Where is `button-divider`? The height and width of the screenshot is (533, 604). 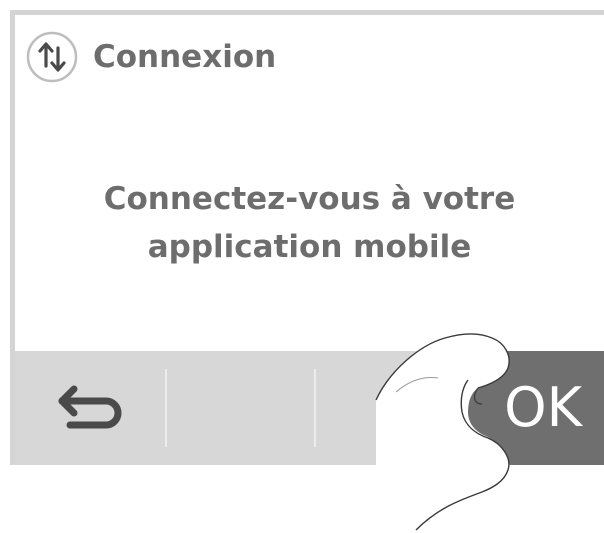
button-divider is located at coordinates (315, 408).